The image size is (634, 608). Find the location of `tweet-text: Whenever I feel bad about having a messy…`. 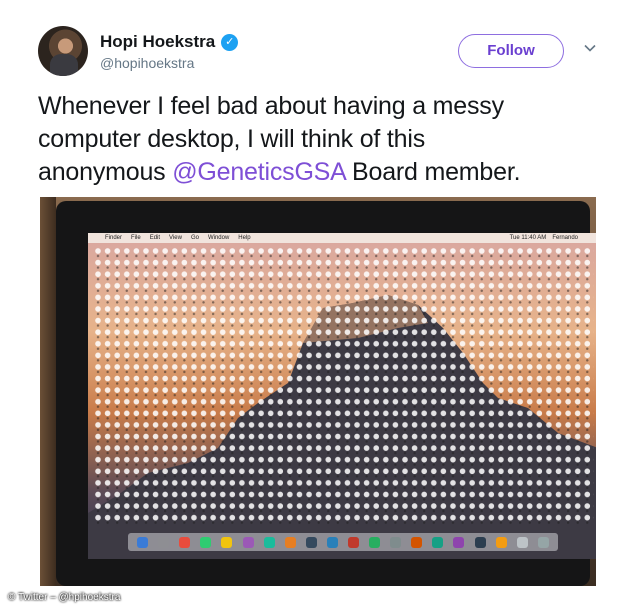

tweet-text: Whenever I feel bad about having a messy… is located at coordinates (323, 139).